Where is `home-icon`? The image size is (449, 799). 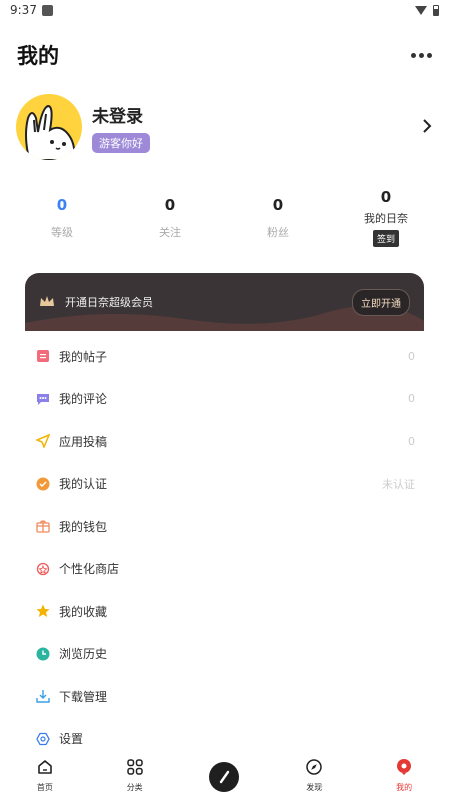 home-icon is located at coordinates (45, 769).